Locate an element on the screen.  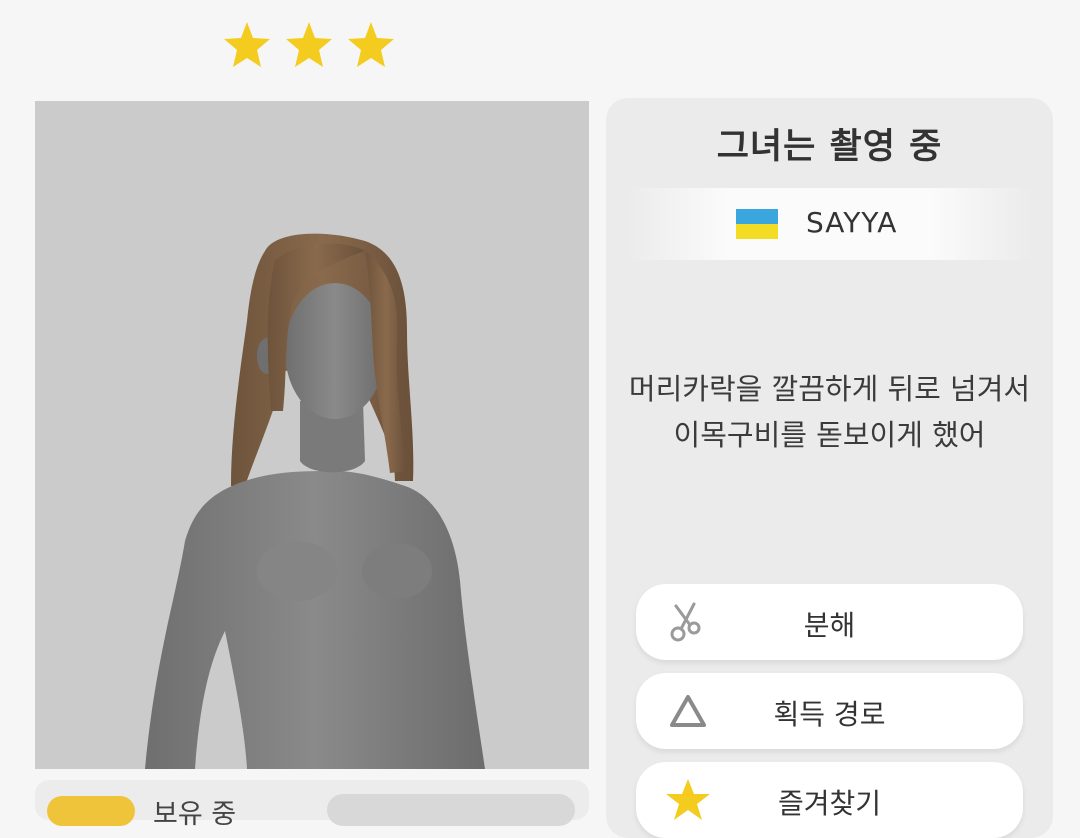
favorite-button: 즐겨찾기 is located at coordinates (829, 800).